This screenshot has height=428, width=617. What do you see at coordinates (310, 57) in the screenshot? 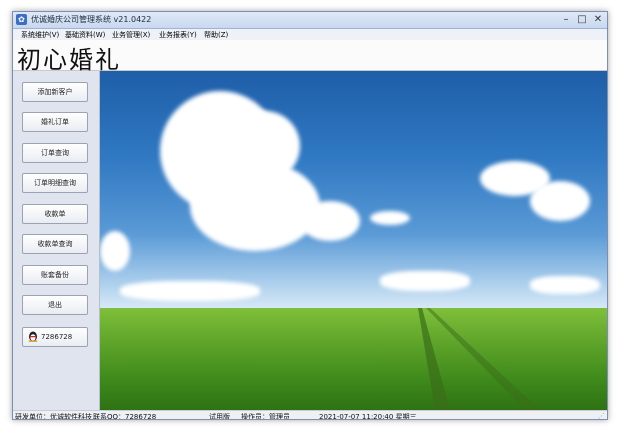
I see `header-banner: 初心婚礼` at bounding box center [310, 57].